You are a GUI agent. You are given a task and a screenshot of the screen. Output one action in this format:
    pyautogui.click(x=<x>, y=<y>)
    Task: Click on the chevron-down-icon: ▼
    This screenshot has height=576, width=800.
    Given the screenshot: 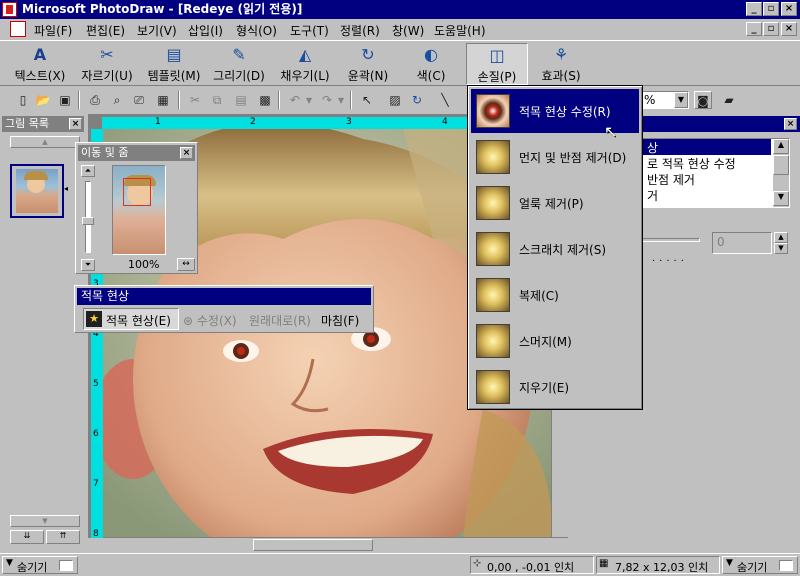 What is the action you would take?
    pyautogui.click(x=729, y=563)
    